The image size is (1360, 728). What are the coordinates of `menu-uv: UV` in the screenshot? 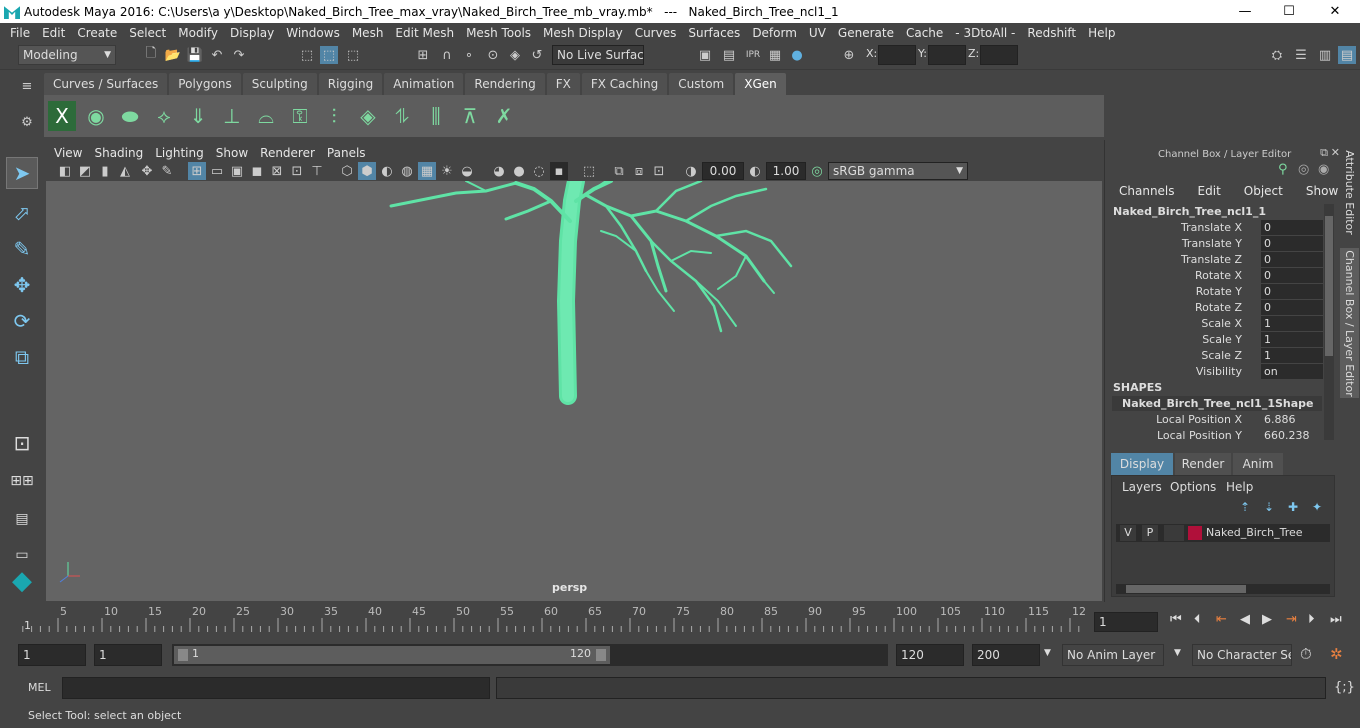 It's located at (817, 33).